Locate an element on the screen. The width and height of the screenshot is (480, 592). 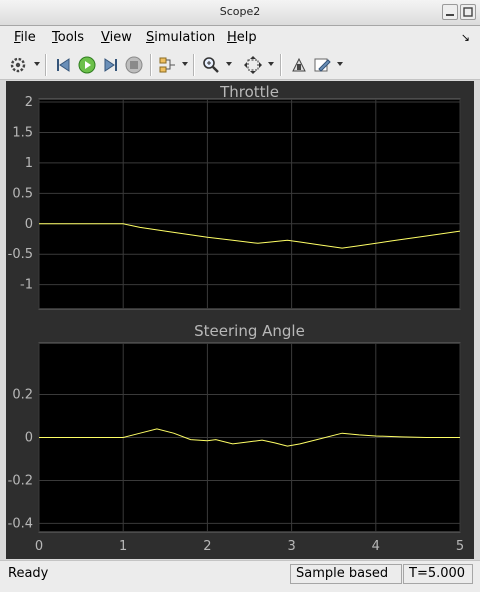
ytick-label-0-1: 1.5 is located at coordinates (22, 132).